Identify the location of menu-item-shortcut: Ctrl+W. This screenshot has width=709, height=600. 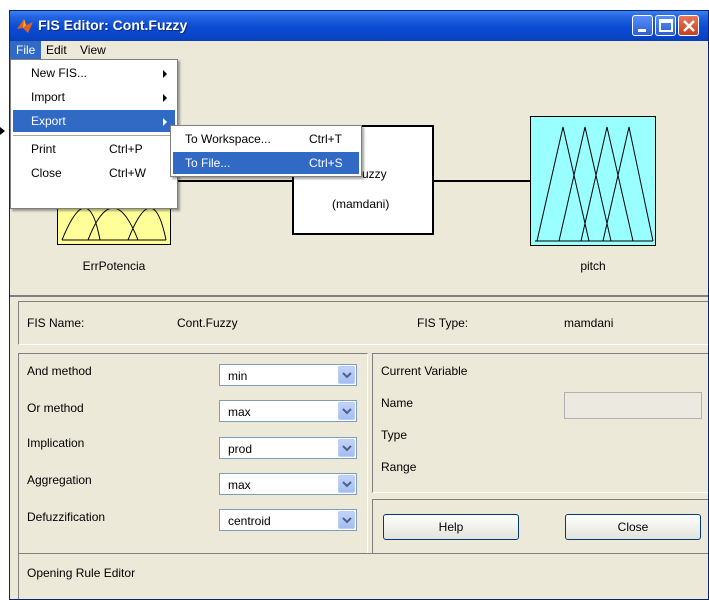
(127, 173).